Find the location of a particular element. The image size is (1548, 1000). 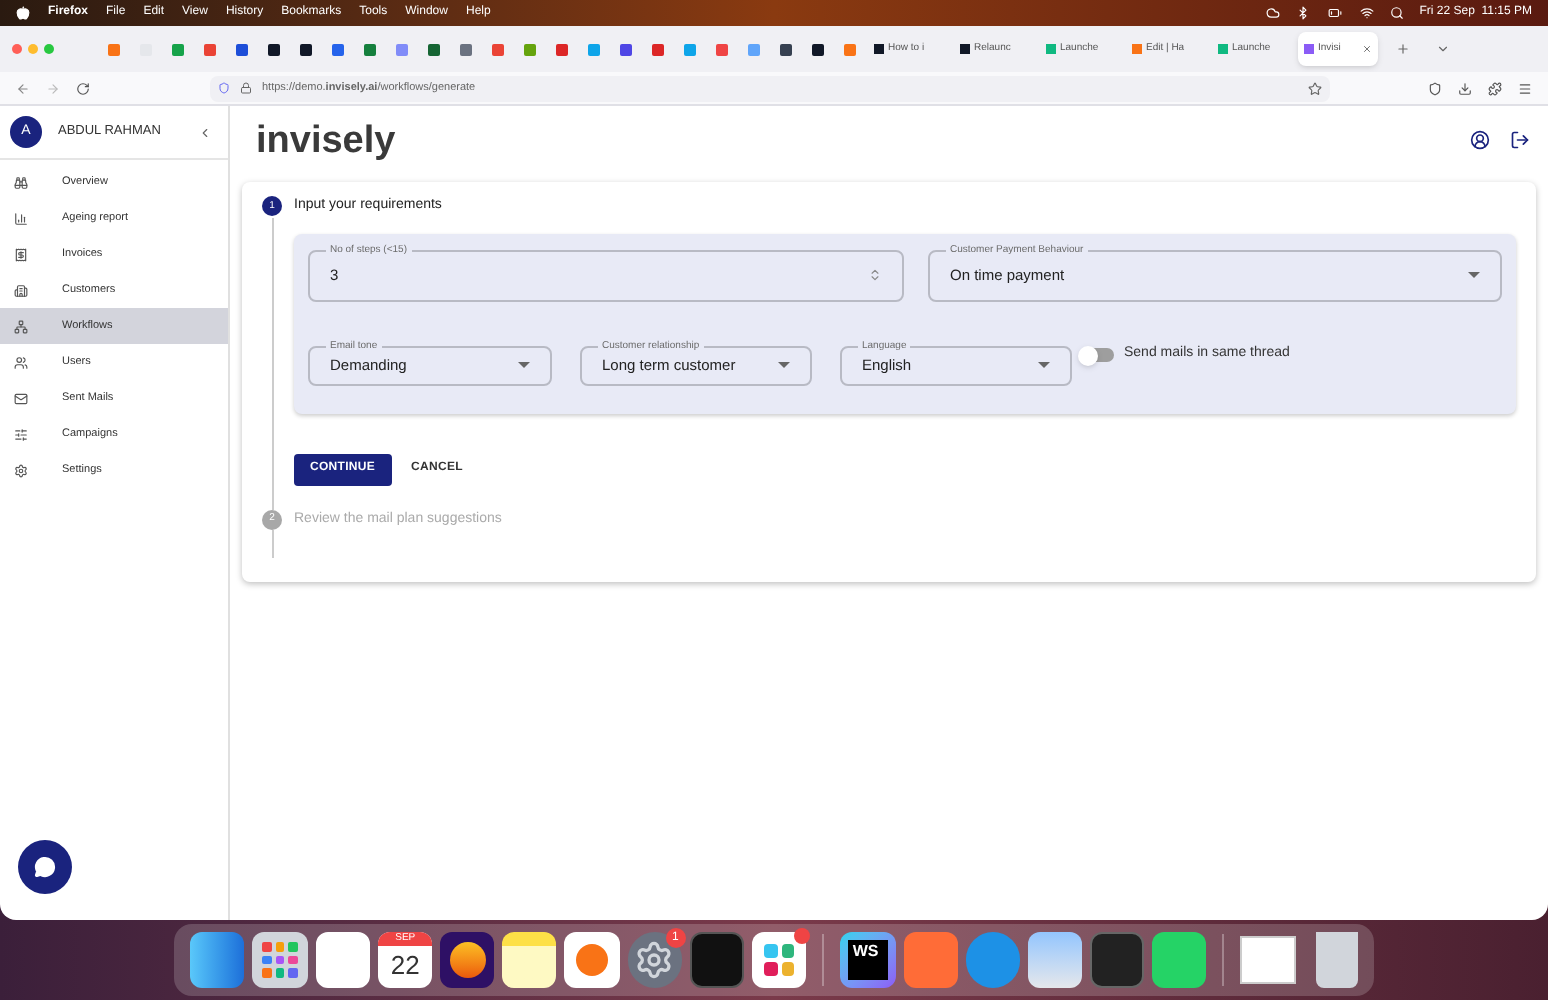

chat-icon is located at coordinates (45, 867).